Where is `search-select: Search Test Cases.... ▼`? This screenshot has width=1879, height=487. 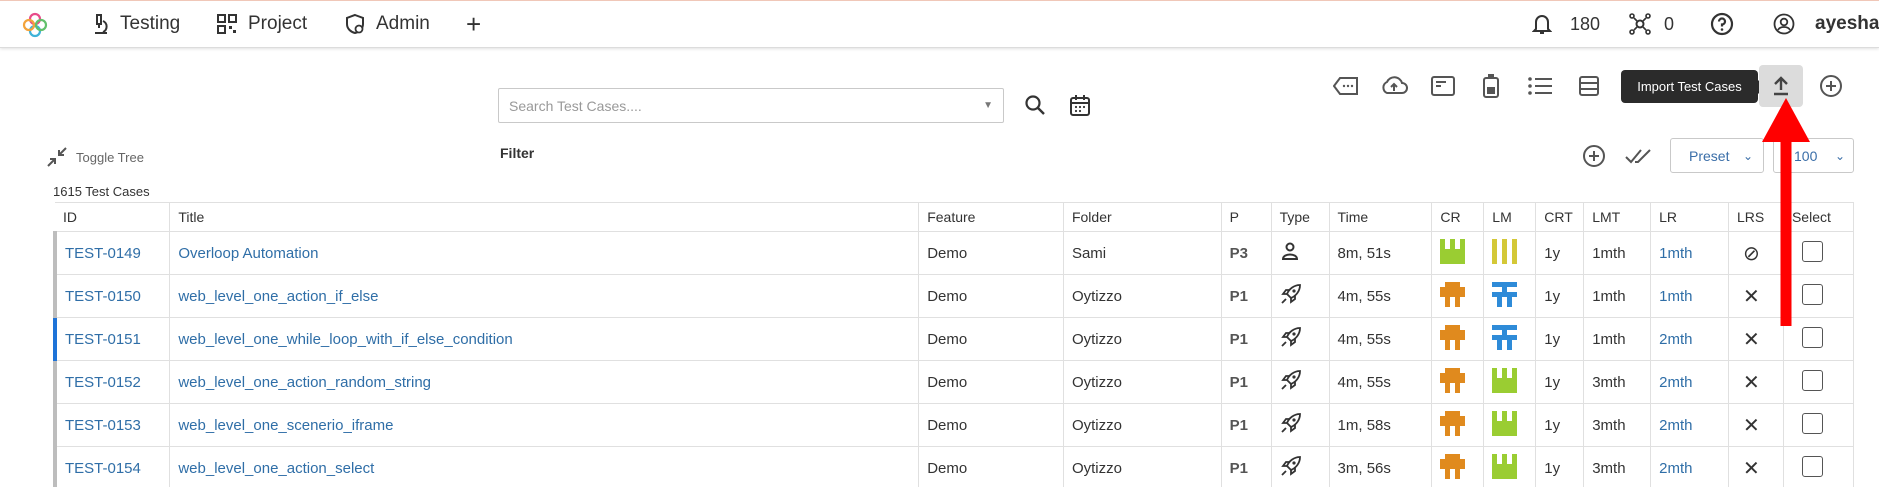
search-select: Search Test Cases.... ▼ is located at coordinates (751, 105).